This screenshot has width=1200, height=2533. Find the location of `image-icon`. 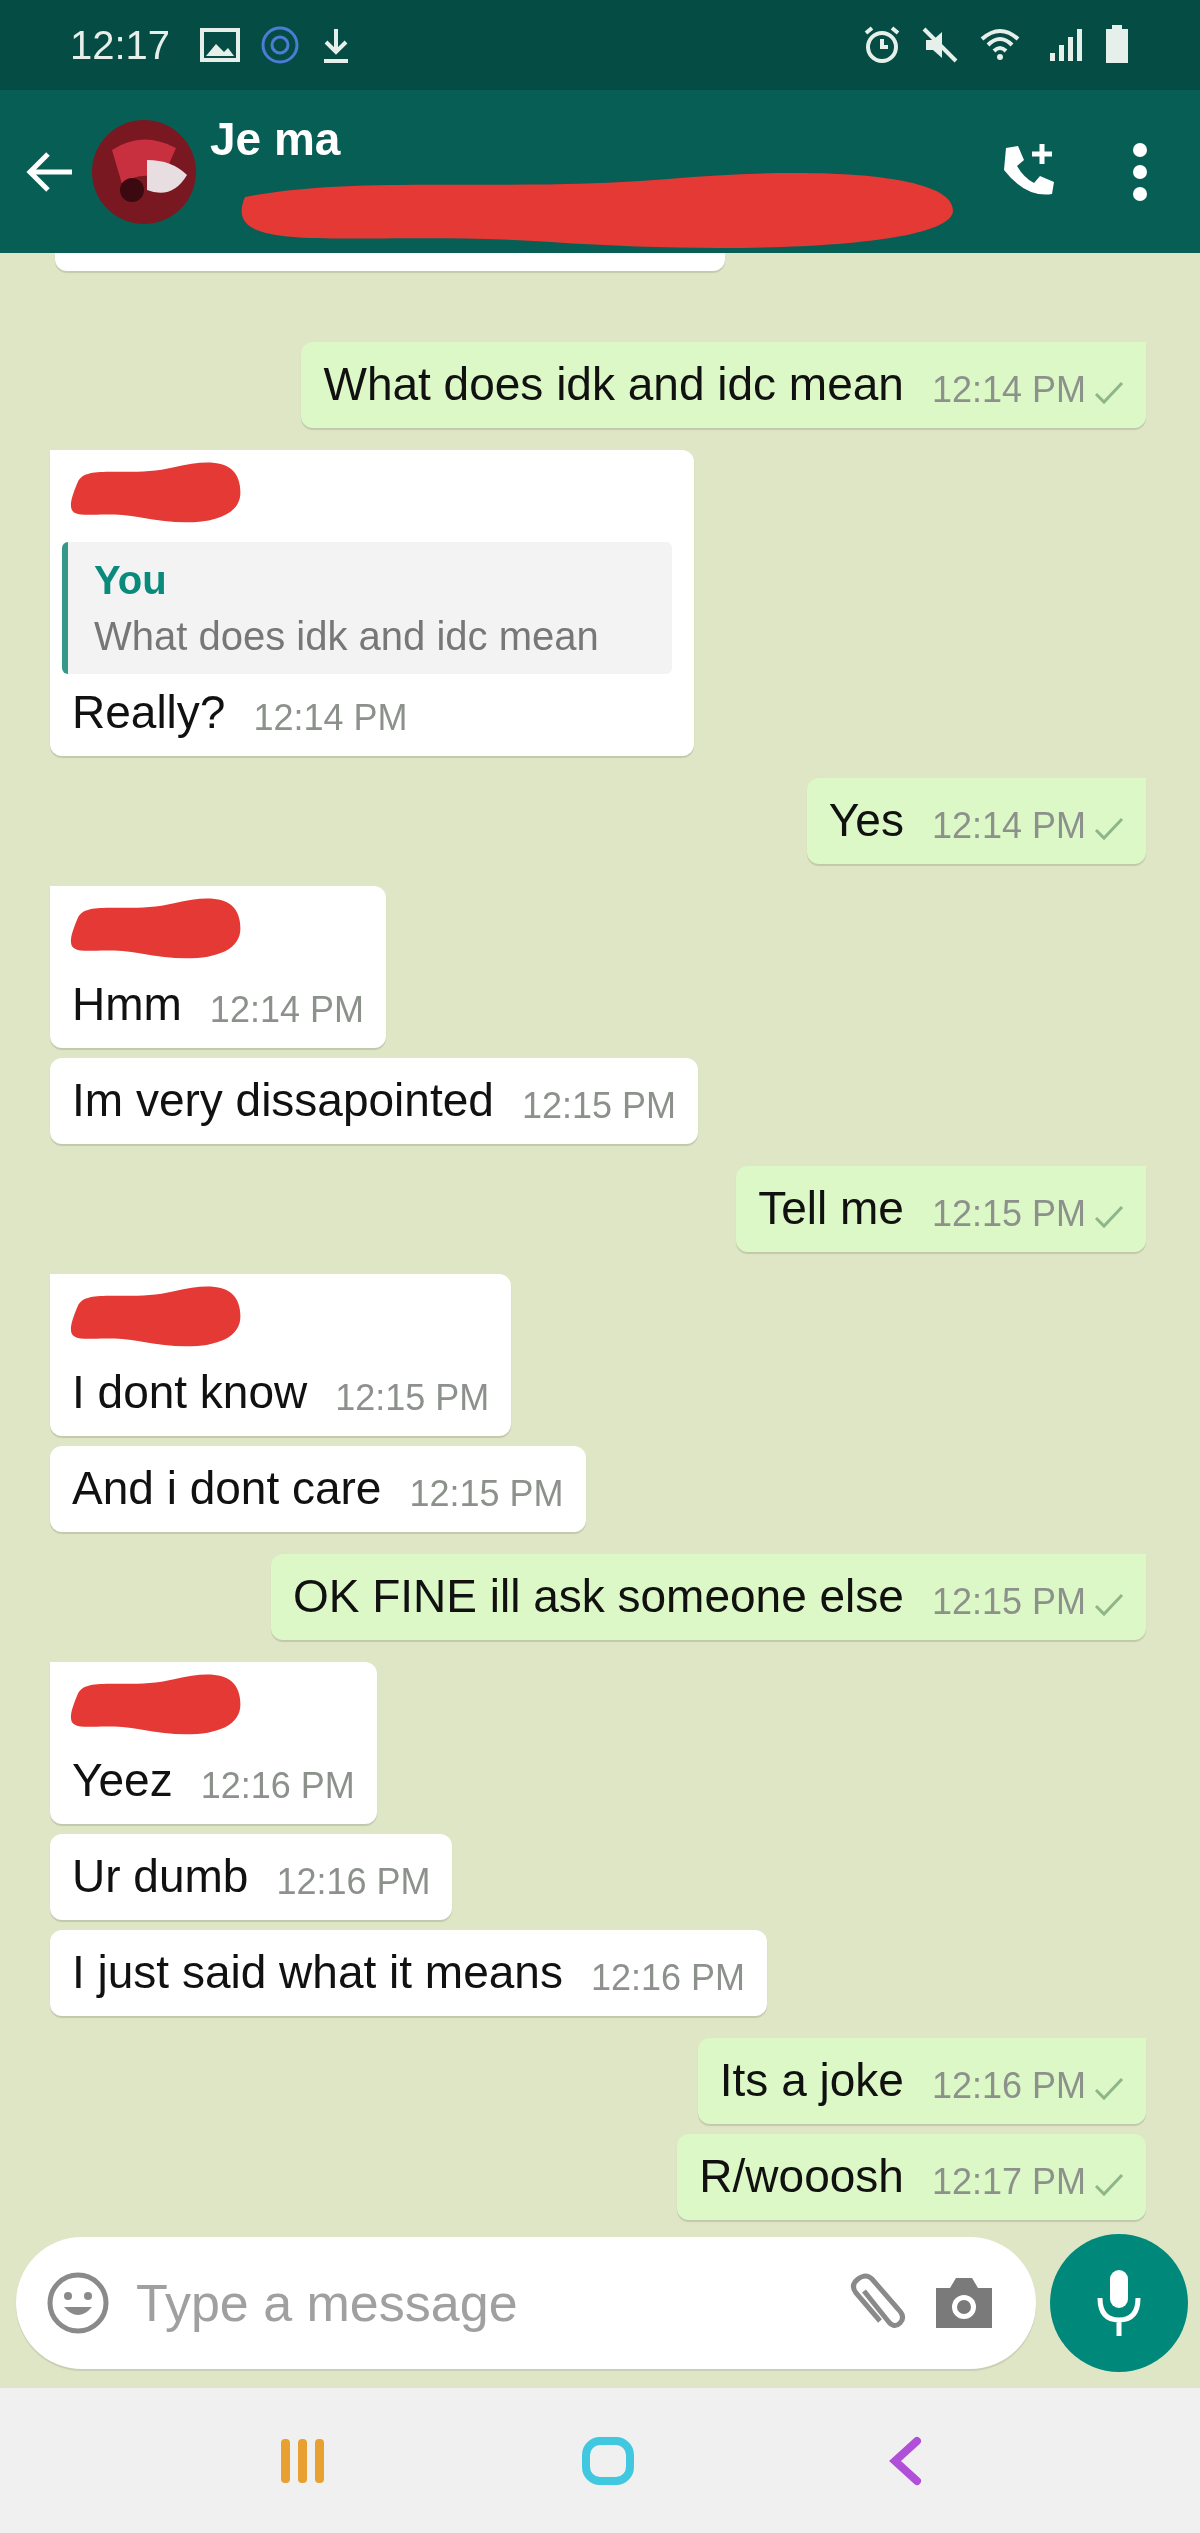

image-icon is located at coordinates (220, 45).